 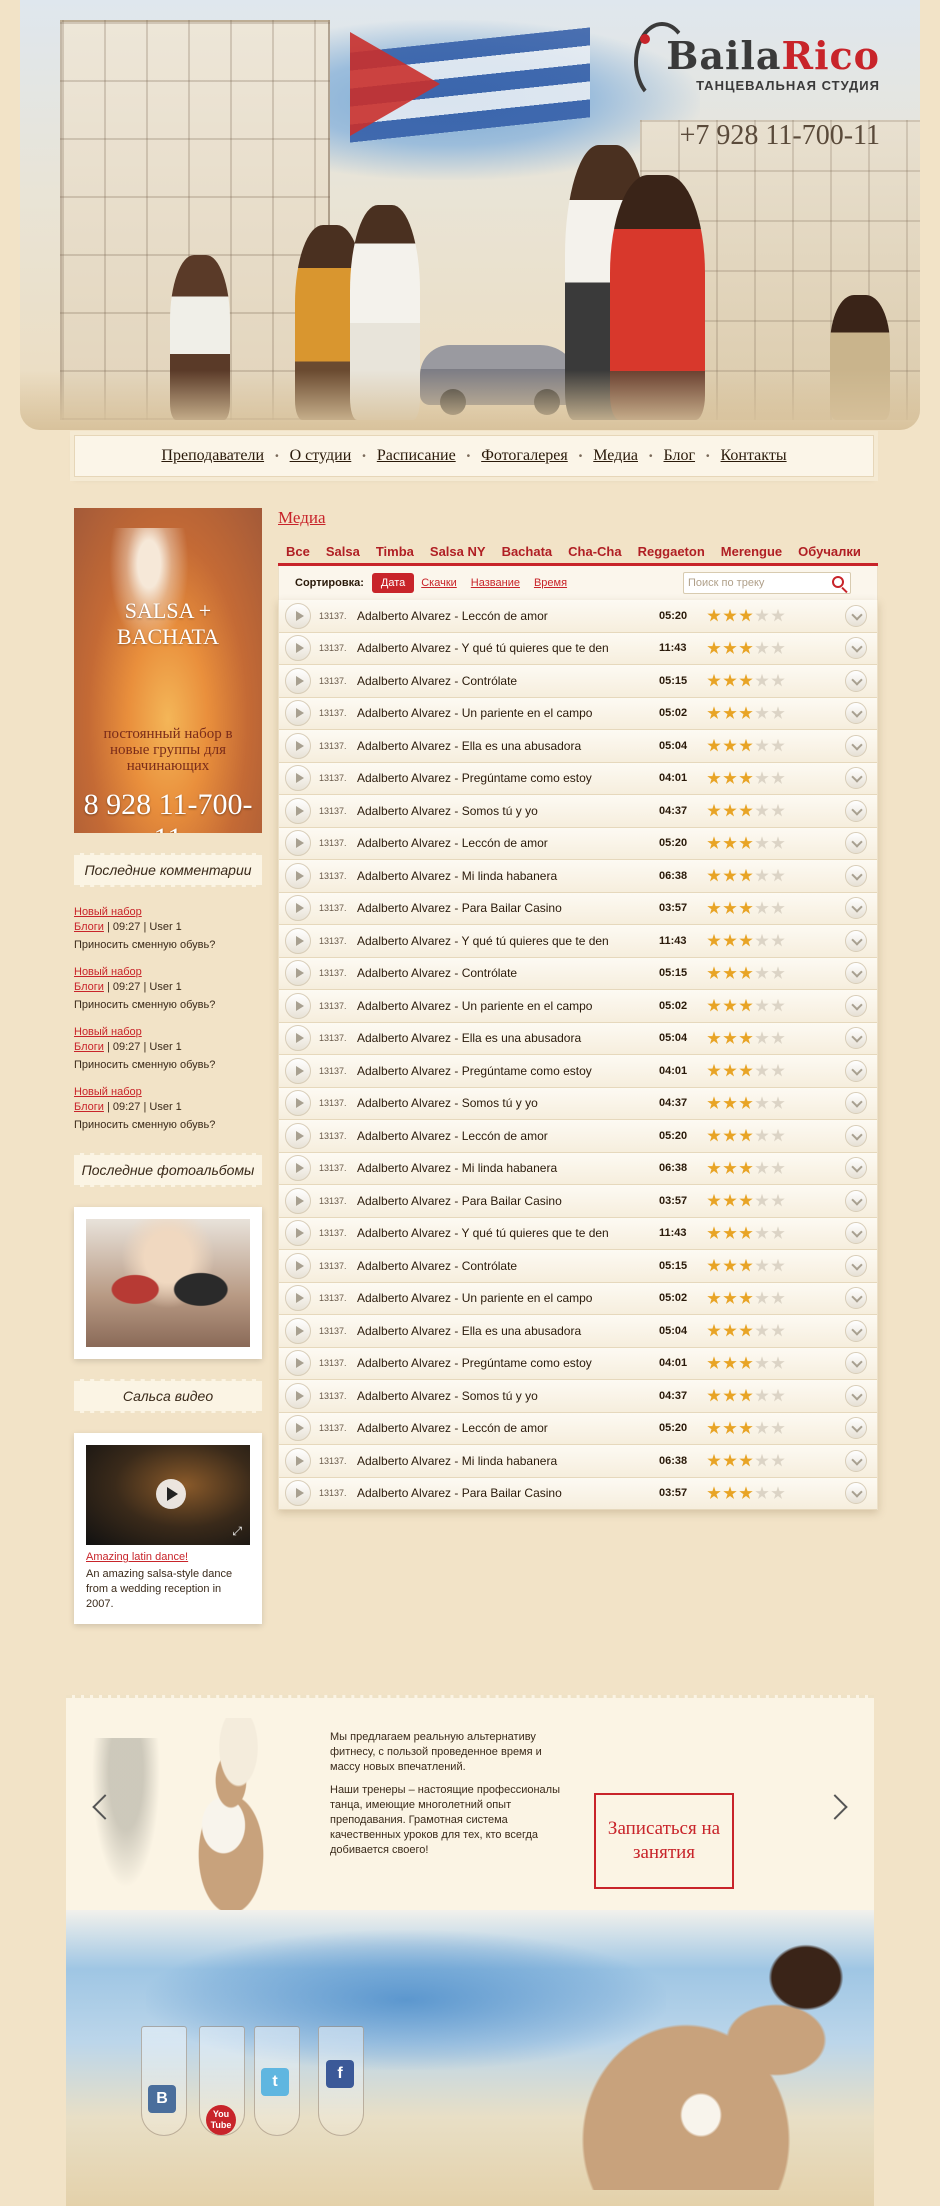 What do you see at coordinates (168, 1032) in the screenshot?
I see `comment-title-link: Новый набор` at bounding box center [168, 1032].